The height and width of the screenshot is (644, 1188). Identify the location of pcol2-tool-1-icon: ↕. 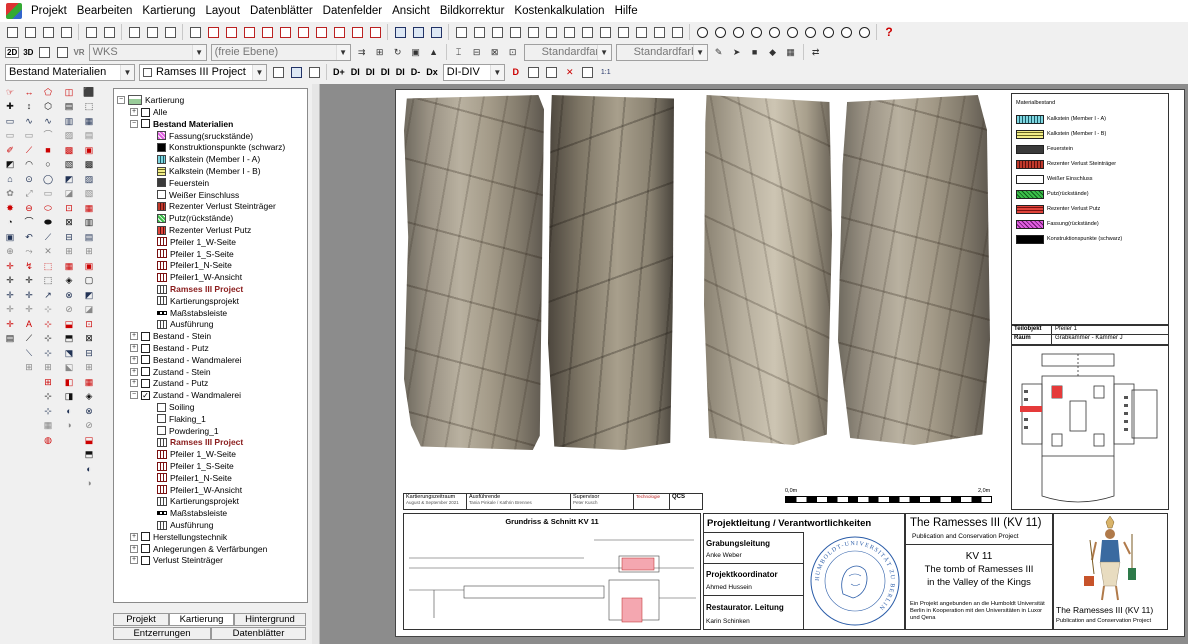
(29, 106).